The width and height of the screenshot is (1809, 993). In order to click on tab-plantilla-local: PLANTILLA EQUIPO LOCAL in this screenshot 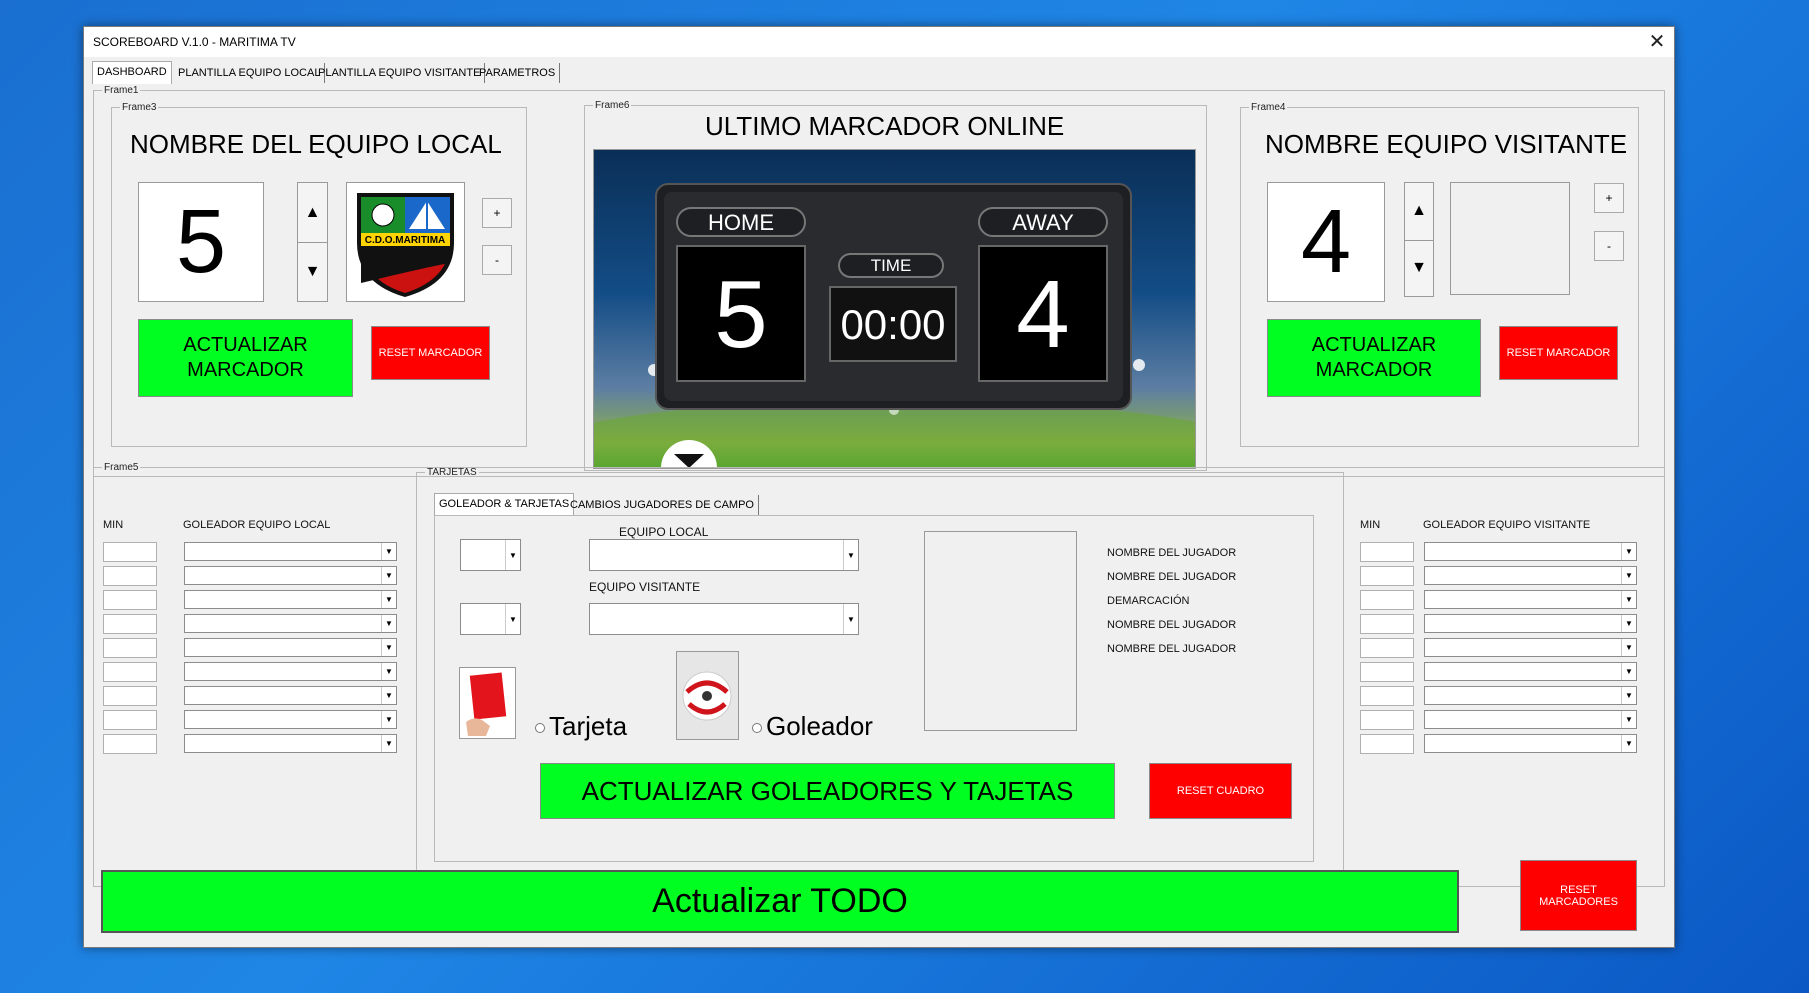, I will do `click(250, 73)`.